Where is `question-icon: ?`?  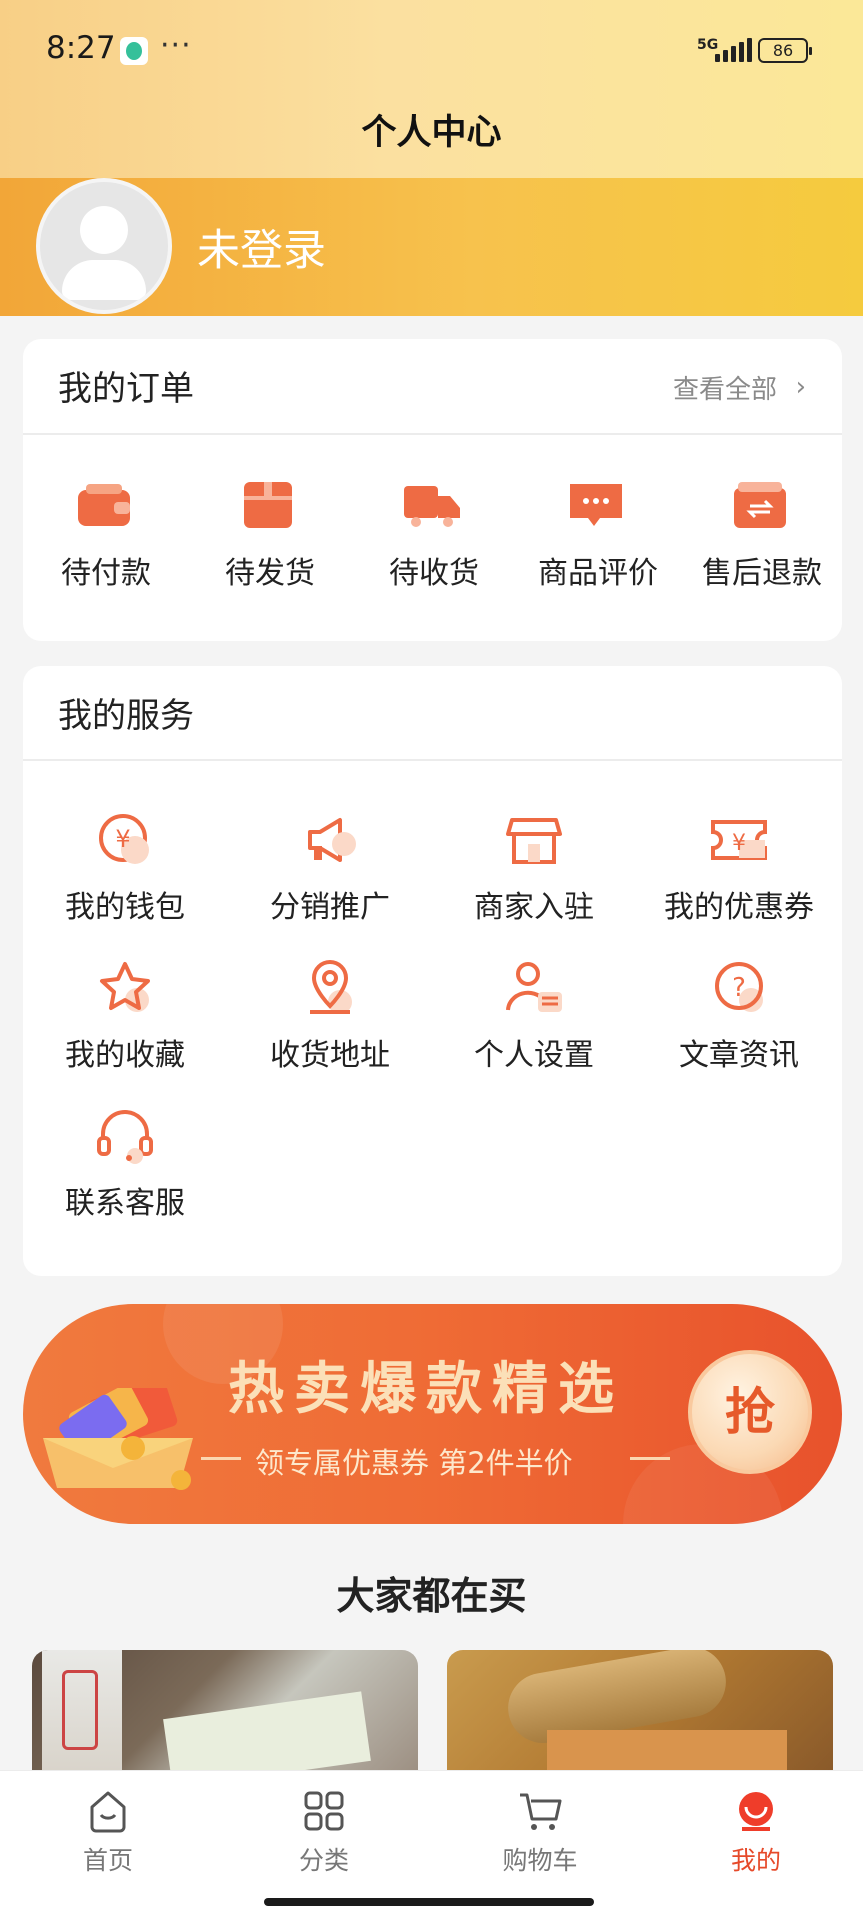 question-icon: ? is located at coordinates (739, 987).